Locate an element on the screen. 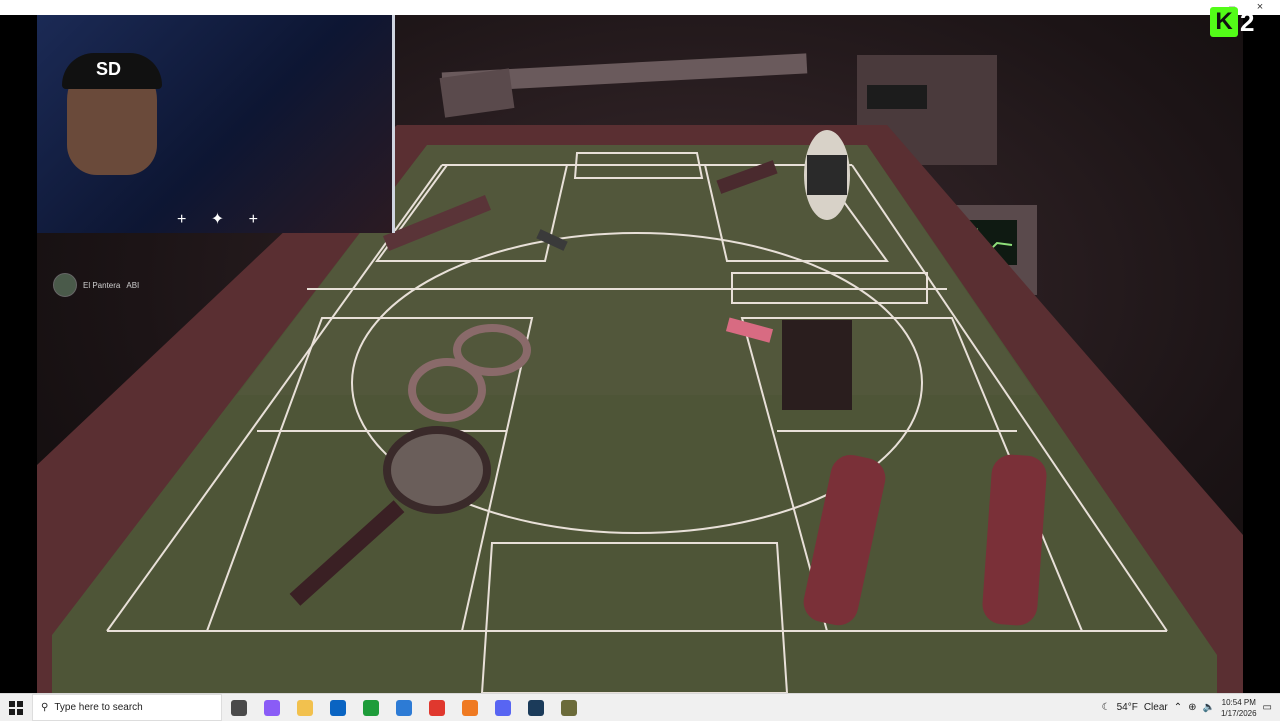 This screenshot has width=1280, height=721. viewer-badge: ABI is located at coordinates (133, 285).